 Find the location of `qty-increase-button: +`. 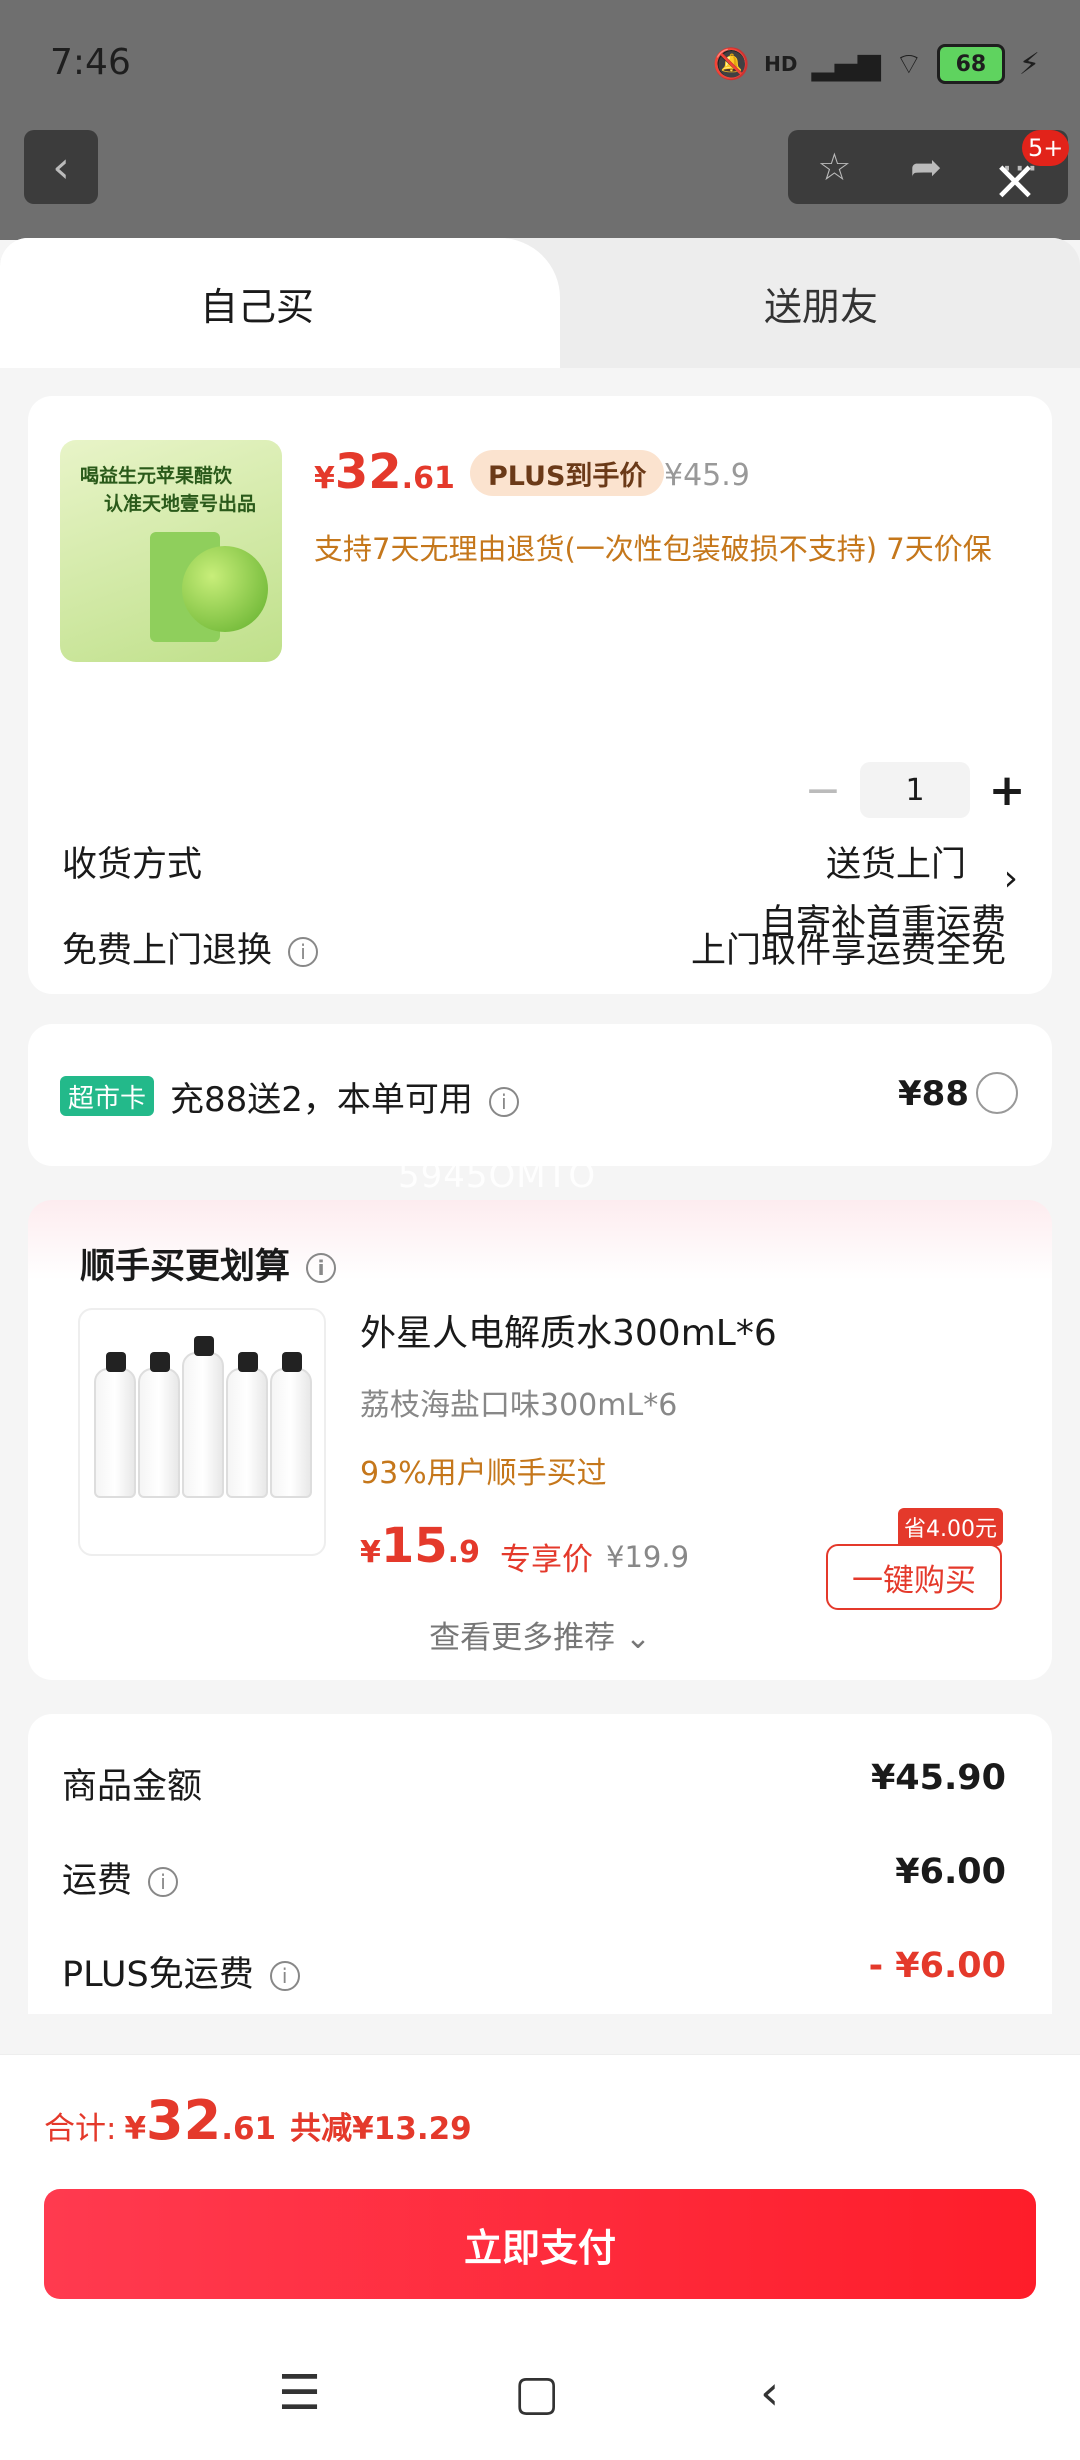

qty-increase-button: + is located at coordinates (1007, 790).